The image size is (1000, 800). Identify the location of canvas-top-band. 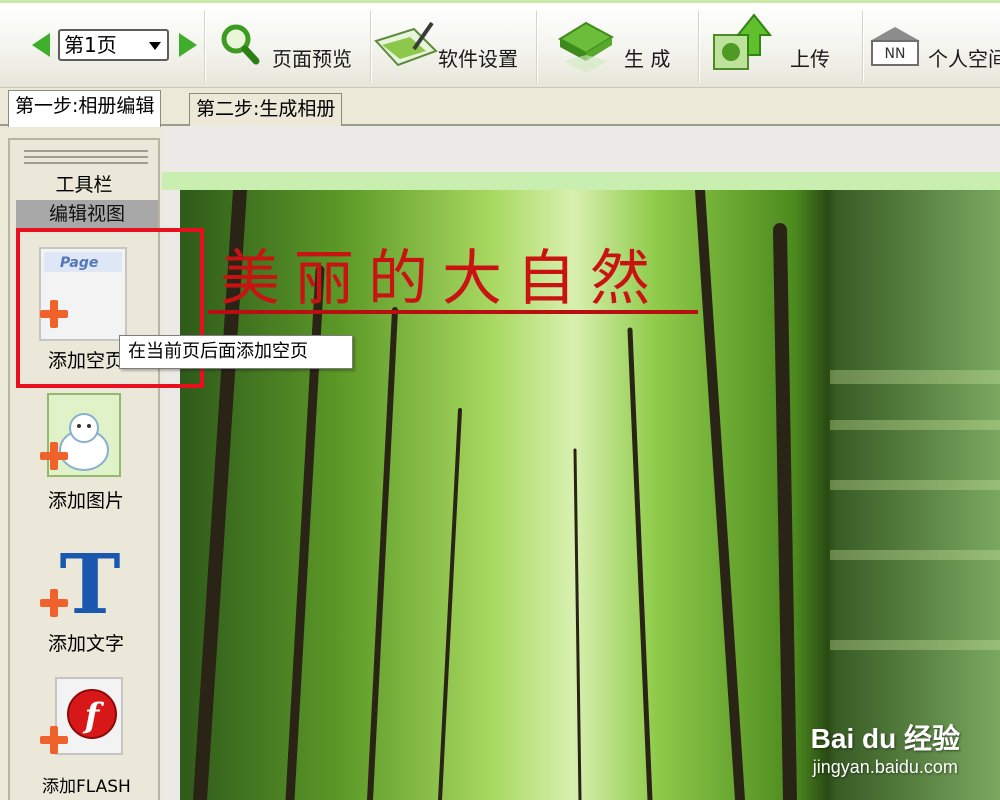
(581, 181).